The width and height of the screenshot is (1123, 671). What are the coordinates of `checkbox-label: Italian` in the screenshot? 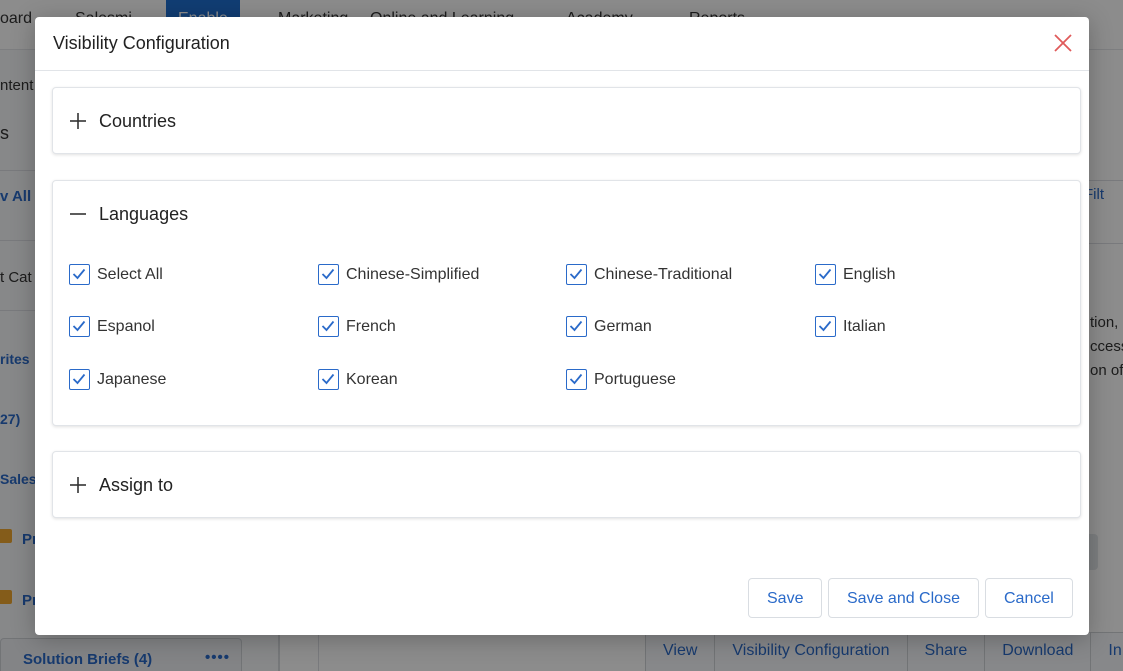 It's located at (864, 326).